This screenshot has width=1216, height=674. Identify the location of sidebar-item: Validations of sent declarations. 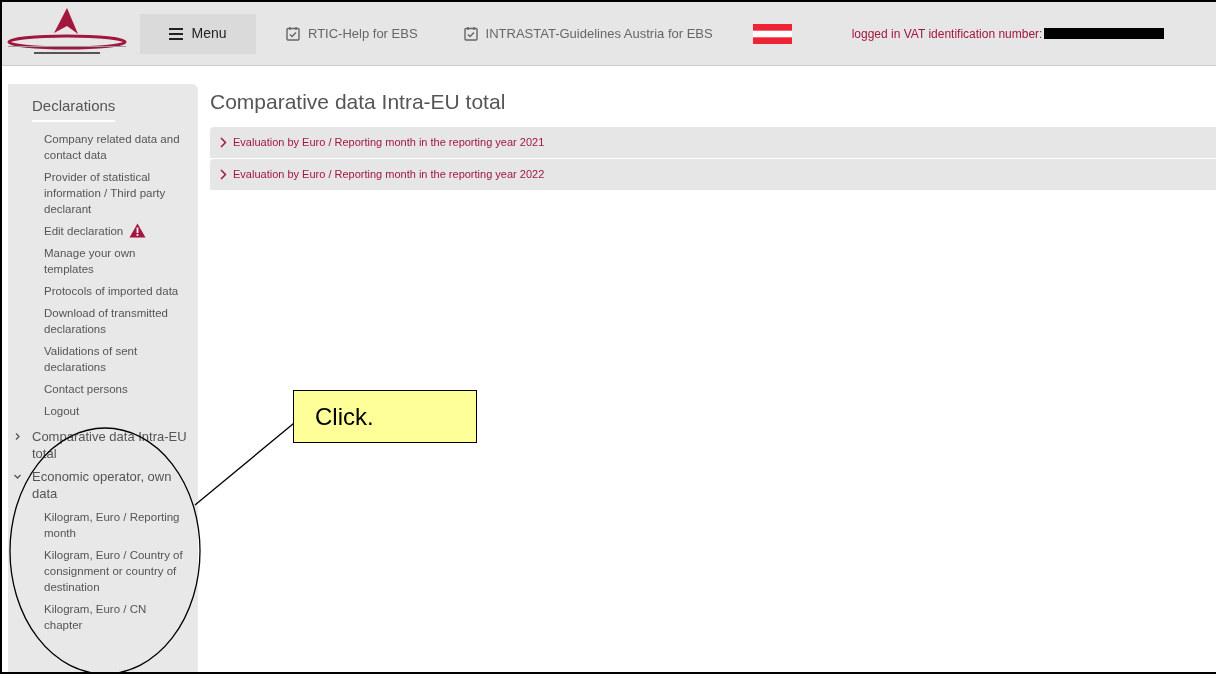
(115, 358).